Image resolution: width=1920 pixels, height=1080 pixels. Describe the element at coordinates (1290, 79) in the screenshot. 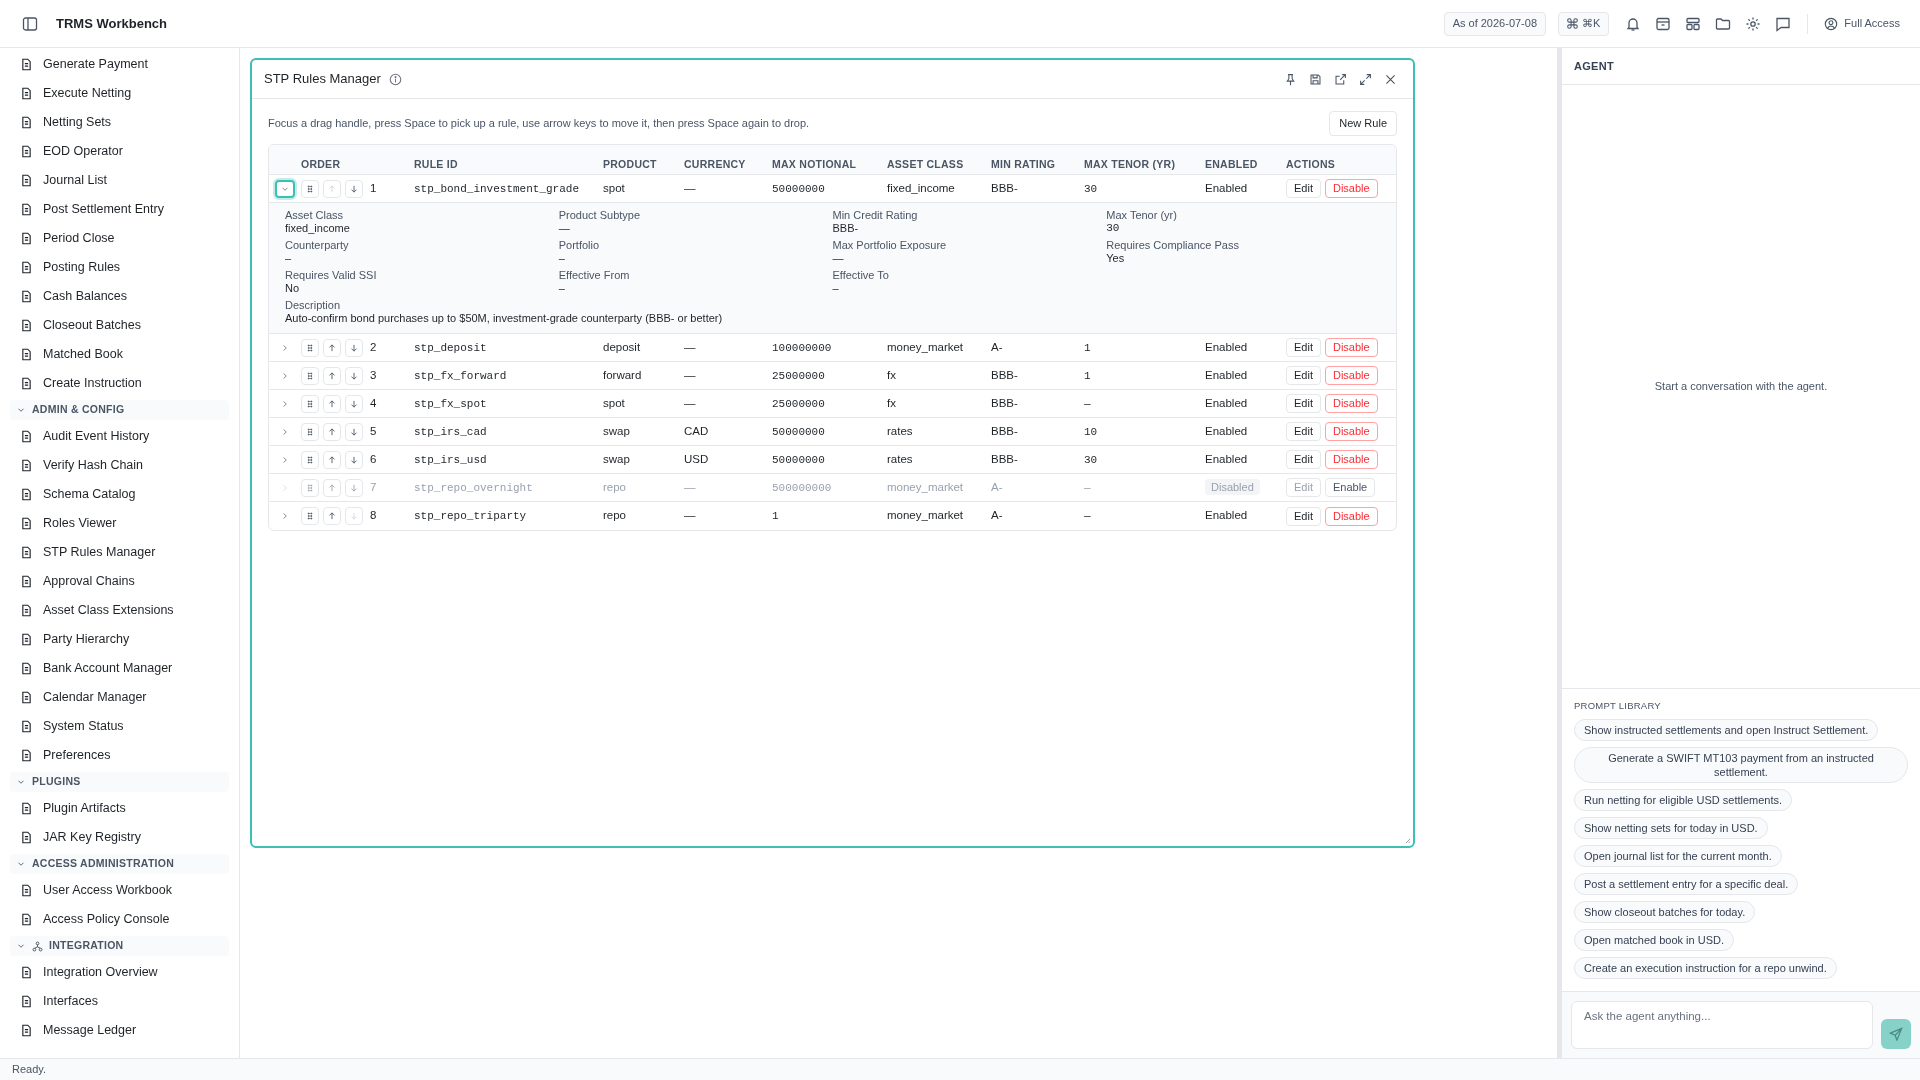

I see `pin-icon` at that location.